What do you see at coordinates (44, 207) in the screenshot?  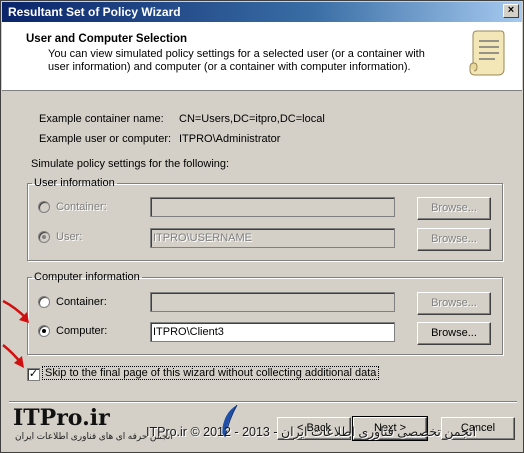 I see `user-container-radio` at bounding box center [44, 207].